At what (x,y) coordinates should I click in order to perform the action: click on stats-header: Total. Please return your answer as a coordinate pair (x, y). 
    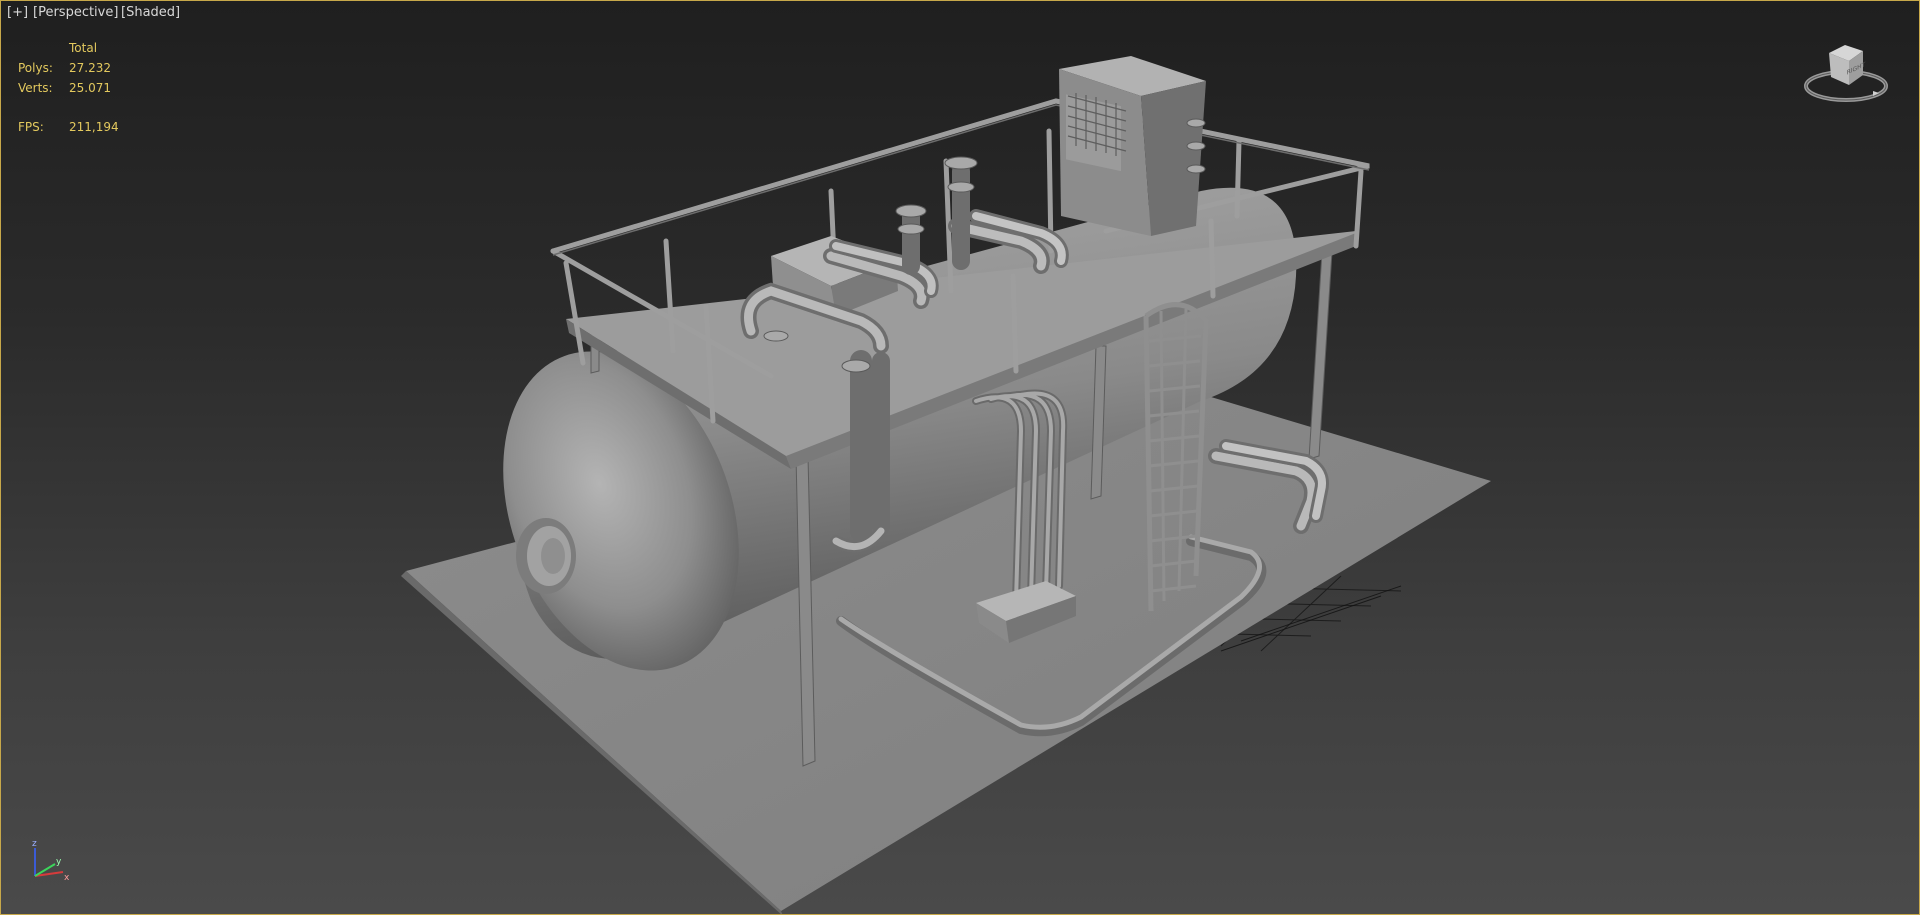
    Looking at the image, I should click on (83, 48).